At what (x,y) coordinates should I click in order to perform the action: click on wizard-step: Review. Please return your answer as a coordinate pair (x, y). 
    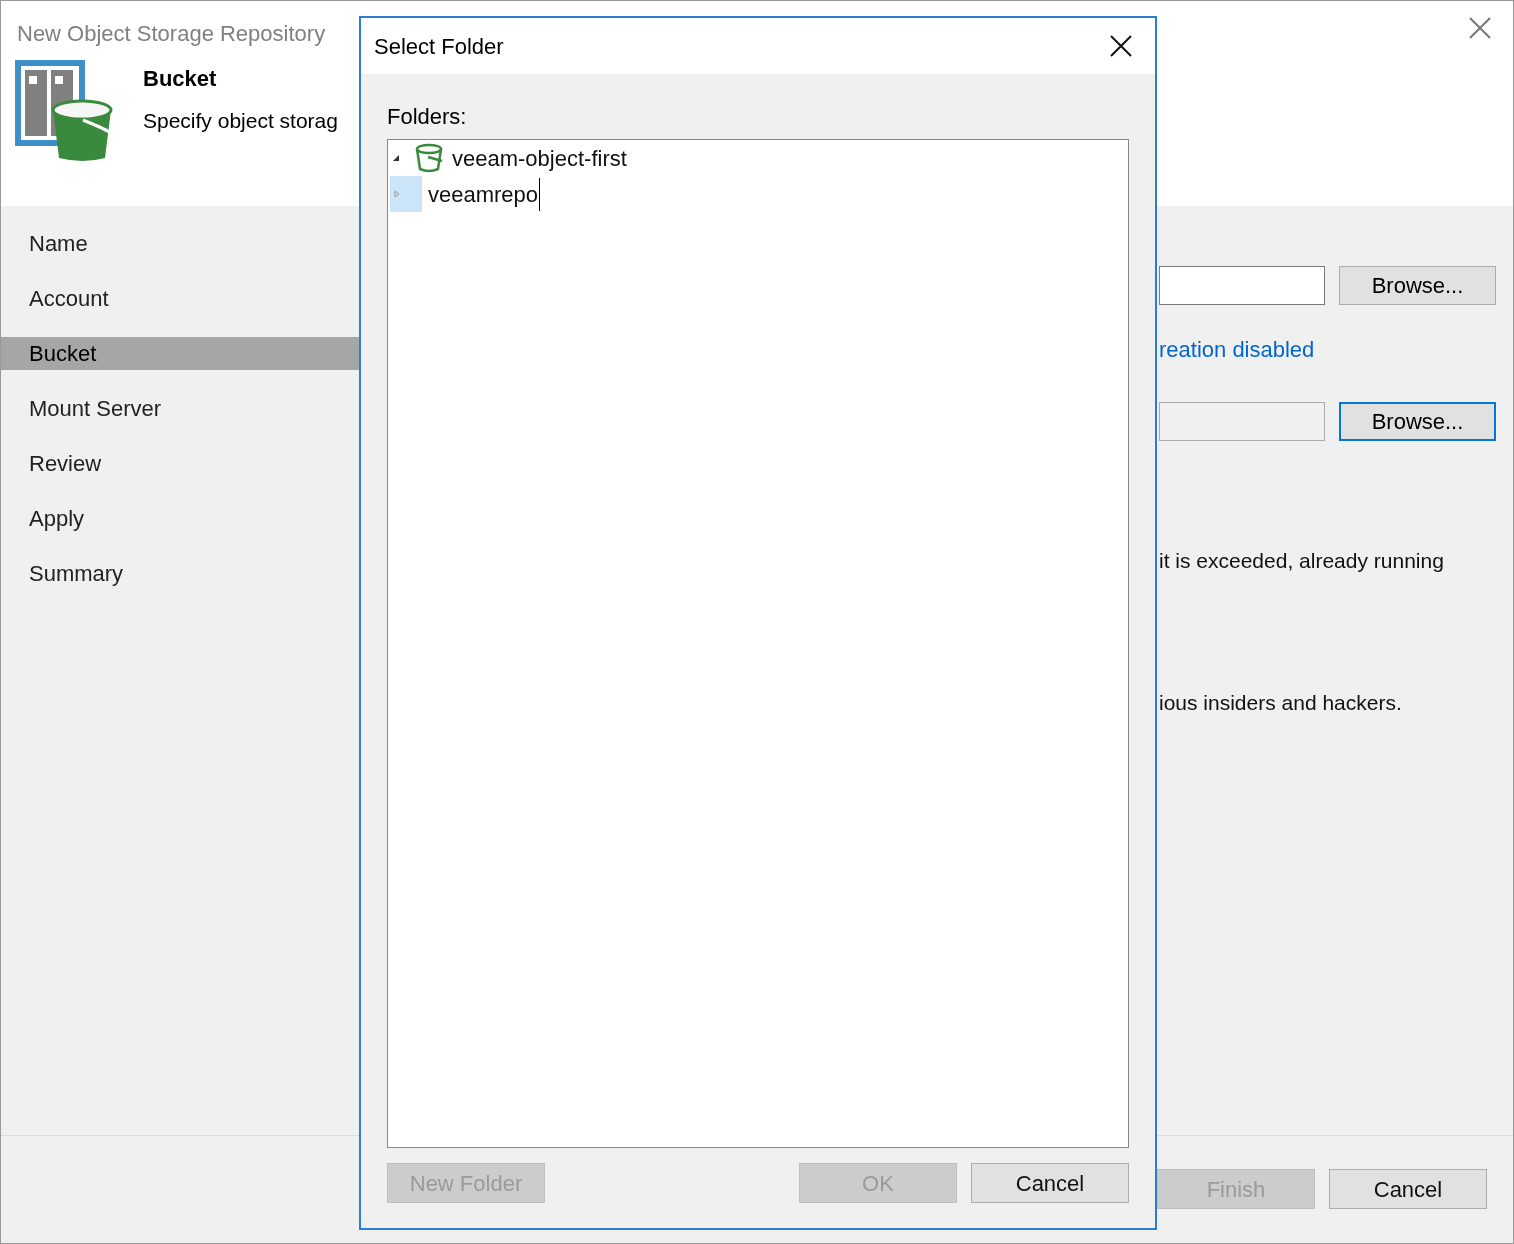
    Looking at the image, I should click on (180, 463).